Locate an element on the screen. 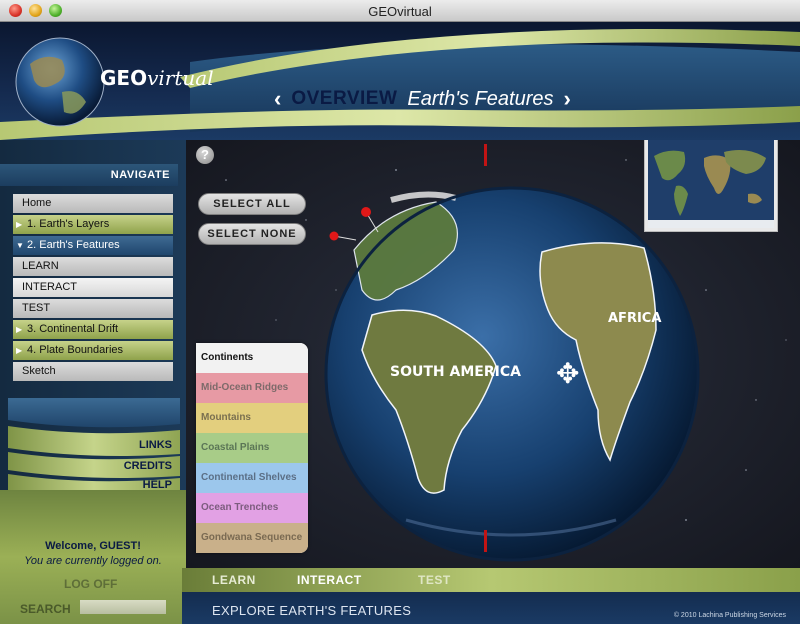 The width and height of the screenshot is (800, 624). logo-geo-text: GEO is located at coordinates (124, 78).